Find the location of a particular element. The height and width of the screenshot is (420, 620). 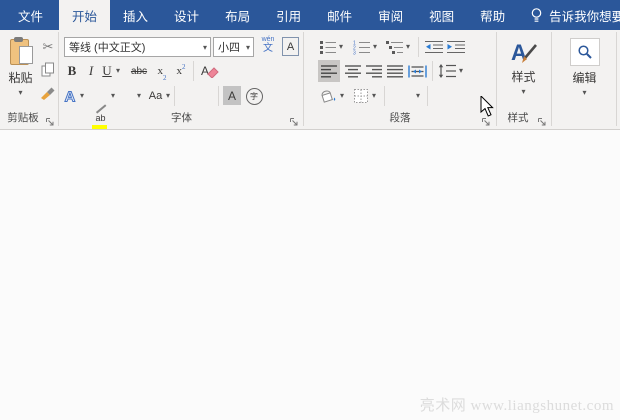

phonetic-guide-button: wén 文 is located at coordinates (268, 45).